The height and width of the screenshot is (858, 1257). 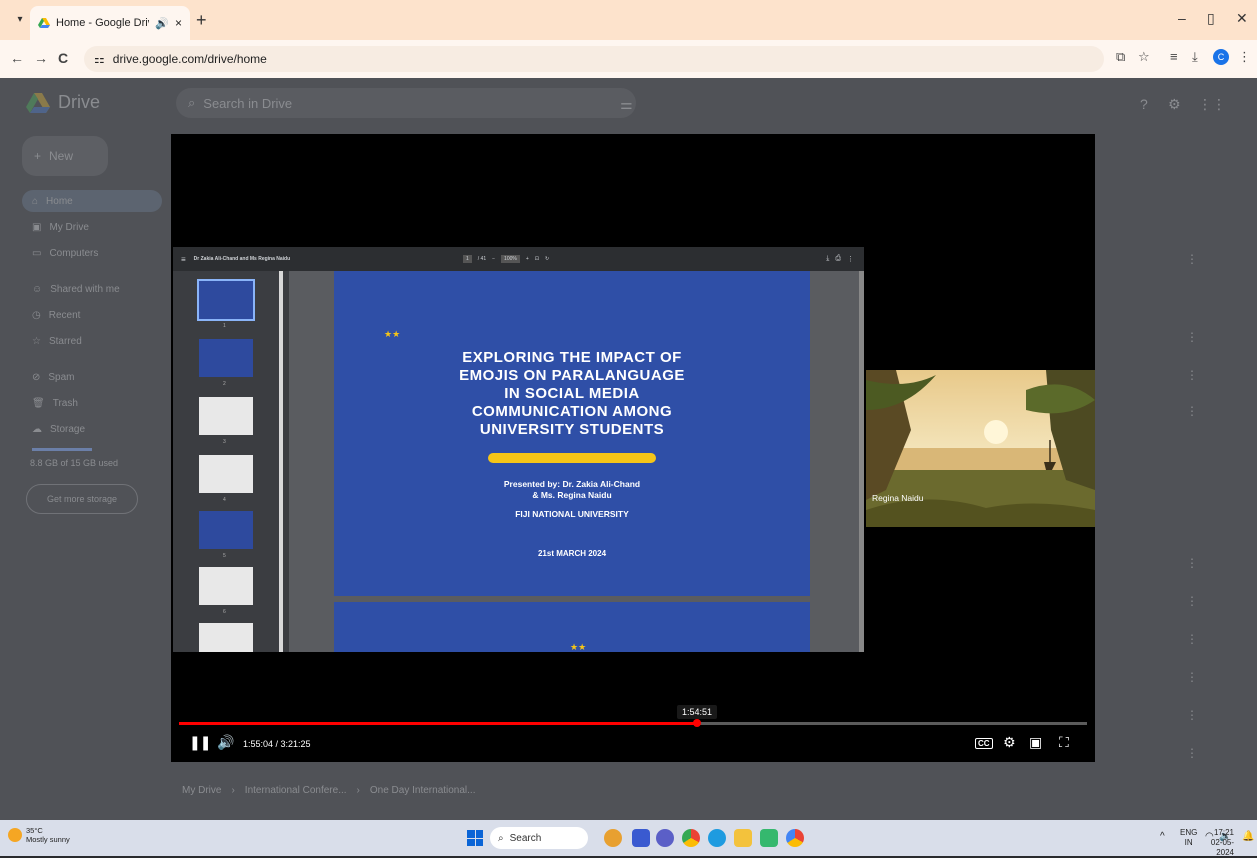 What do you see at coordinates (17, 58) in the screenshot?
I see `back-button: ←` at bounding box center [17, 58].